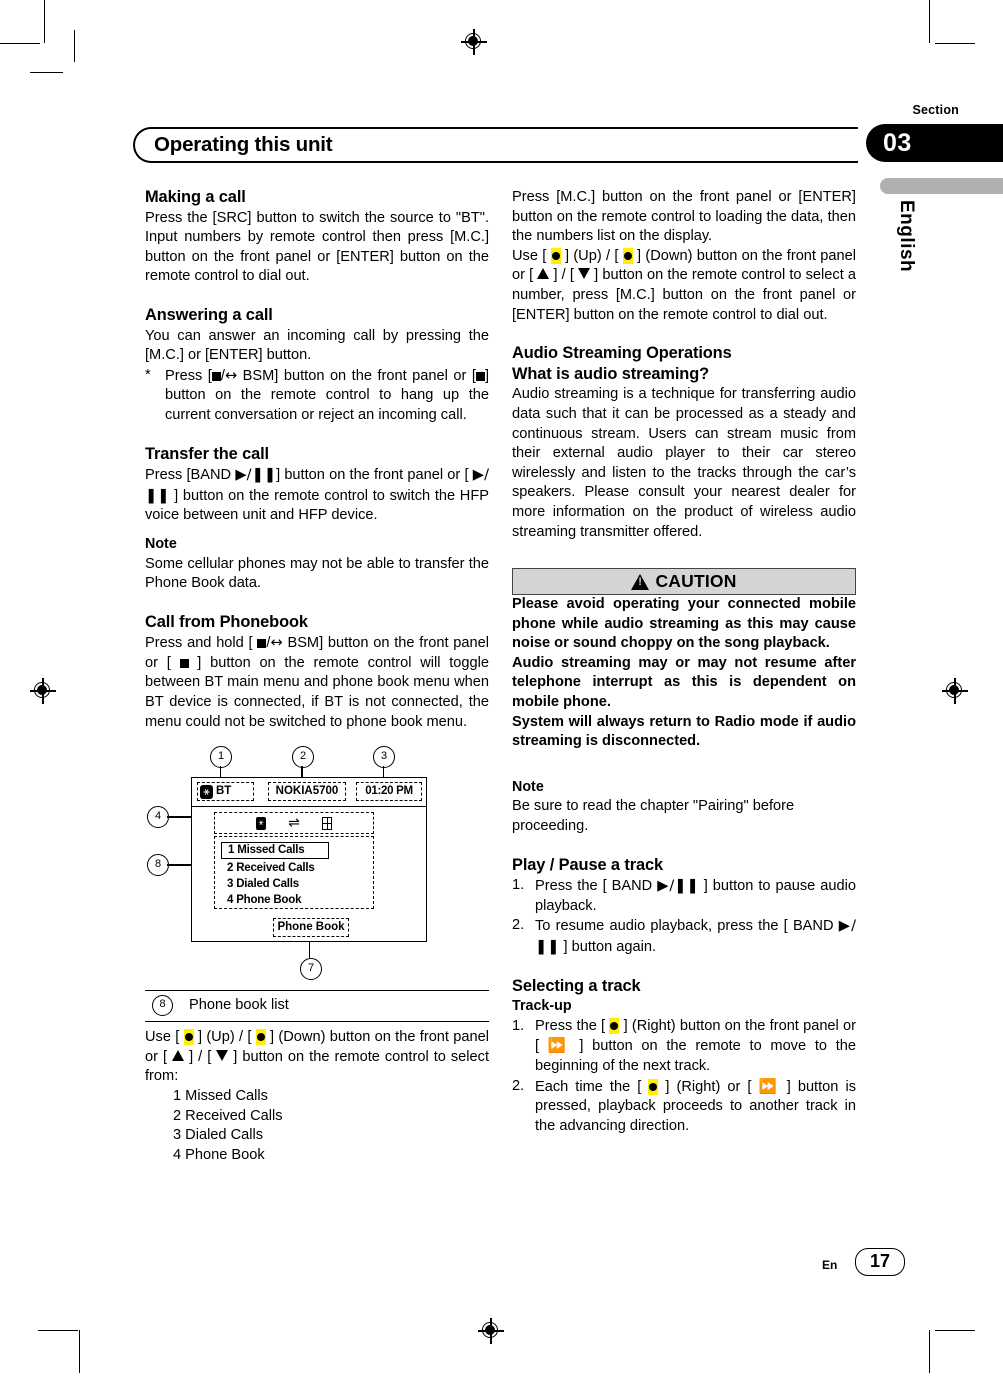 Image resolution: width=1003 pixels, height=1387 pixels. I want to click on status-device-name: NOKIA5700, so click(307, 792).